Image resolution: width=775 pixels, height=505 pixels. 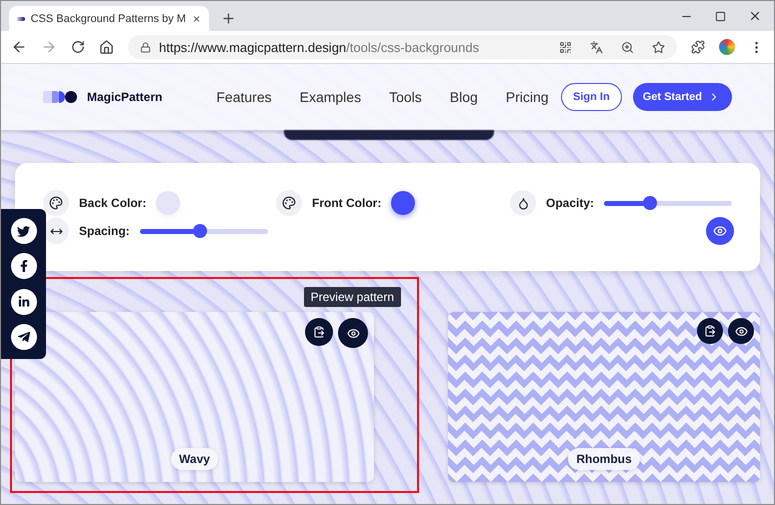 What do you see at coordinates (720, 16) in the screenshot?
I see `maximize-icon` at bounding box center [720, 16].